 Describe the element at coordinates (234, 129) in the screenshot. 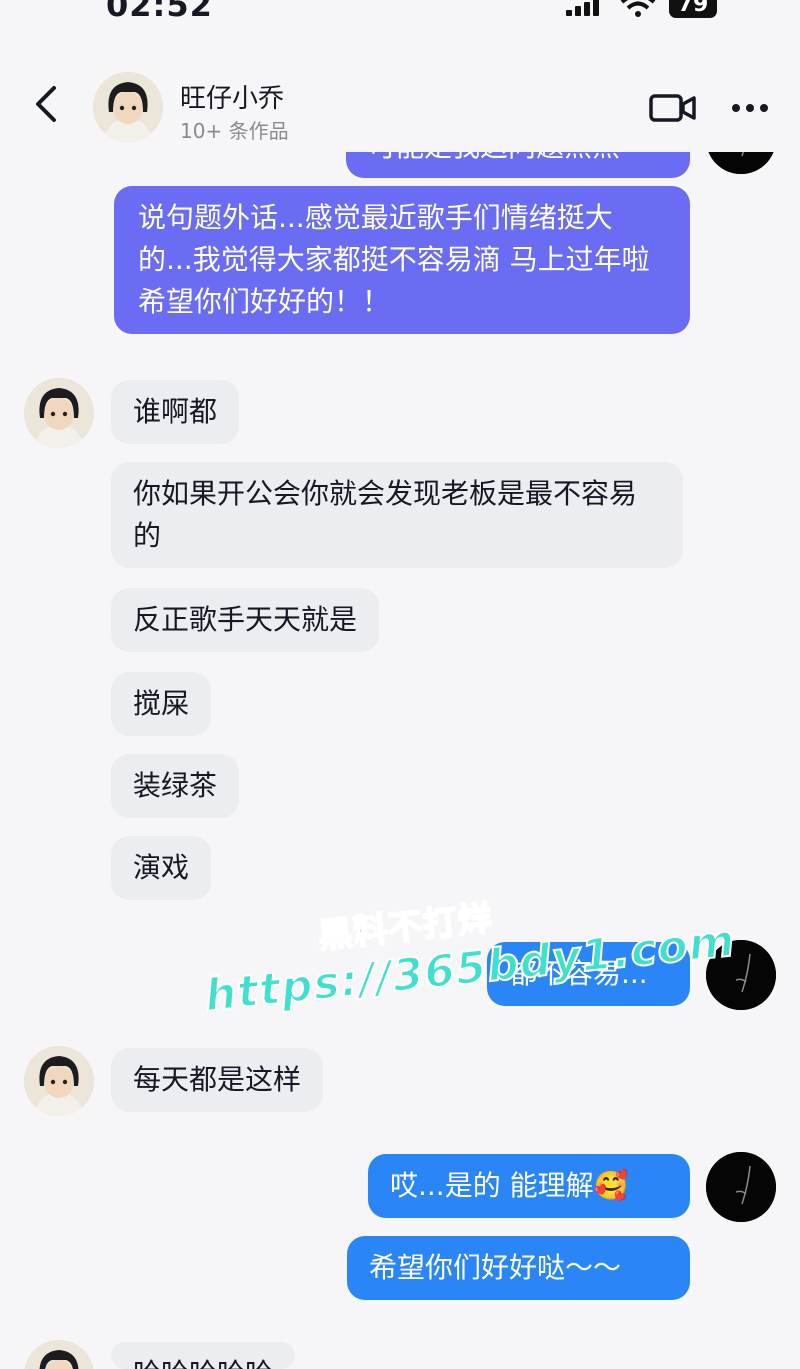

I see `contact-works-count: 10+ 条作品` at that location.